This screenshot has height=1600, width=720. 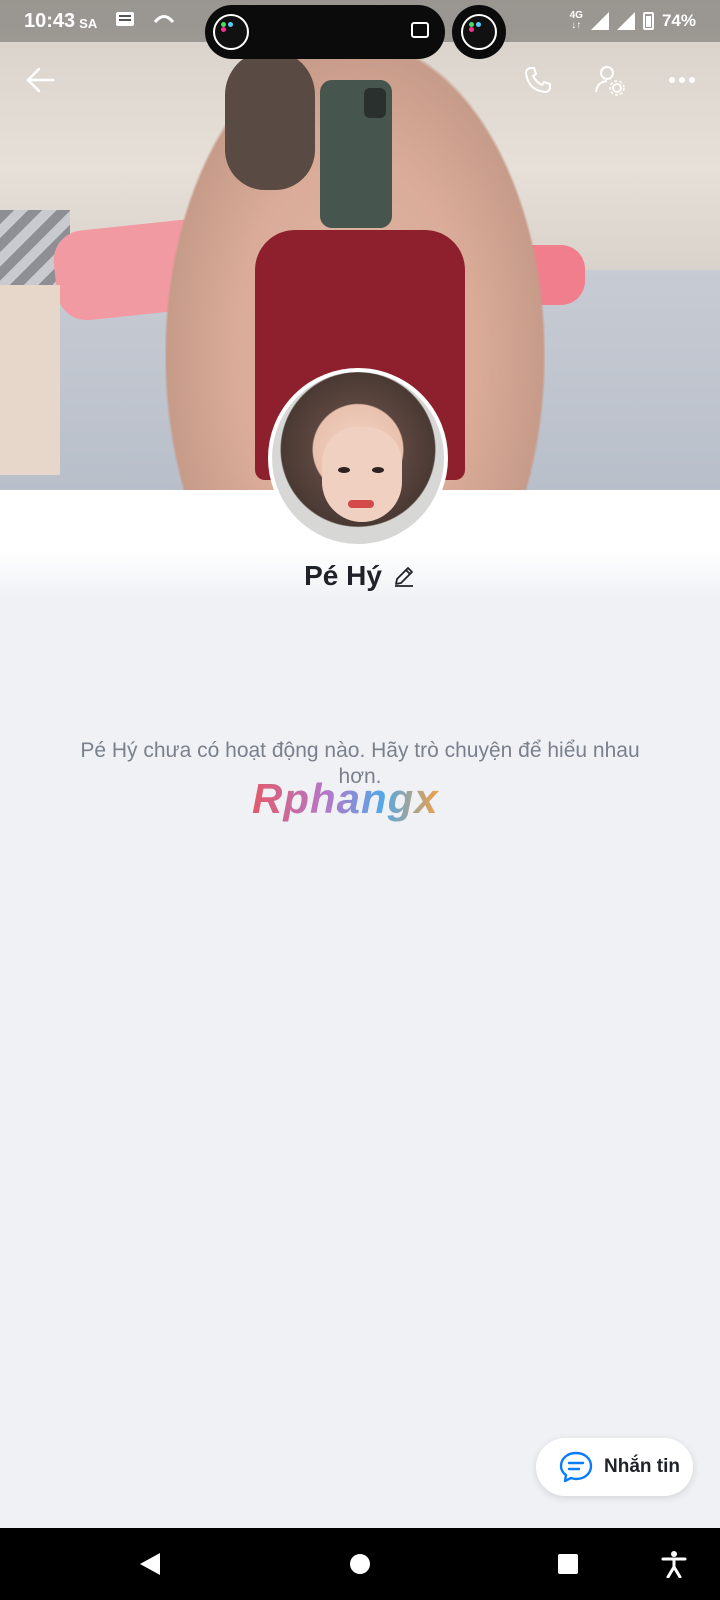 What do you see at coordinates (345, 798) in the screenshot?
I see `watermark-logo: Rphangx` at bounding box center [345, 798].